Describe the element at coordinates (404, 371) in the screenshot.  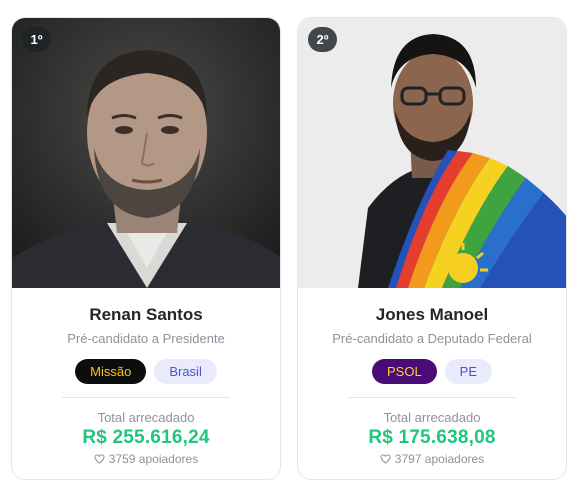
I see `party-badge: PSOL` at that location.